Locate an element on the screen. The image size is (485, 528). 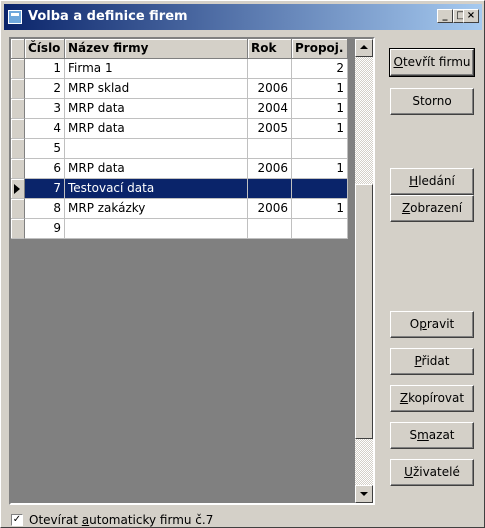
cell-number: 9 is located at coordinates (45, 229).